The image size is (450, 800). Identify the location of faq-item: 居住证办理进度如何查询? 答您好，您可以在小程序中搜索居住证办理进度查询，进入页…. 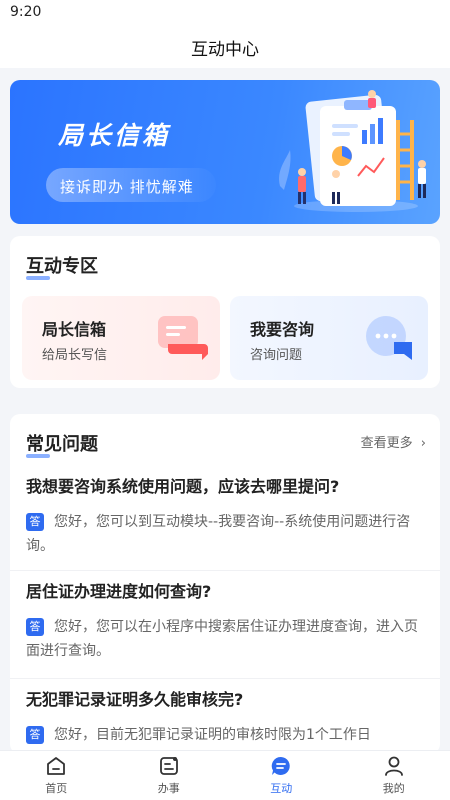
(225, 622).